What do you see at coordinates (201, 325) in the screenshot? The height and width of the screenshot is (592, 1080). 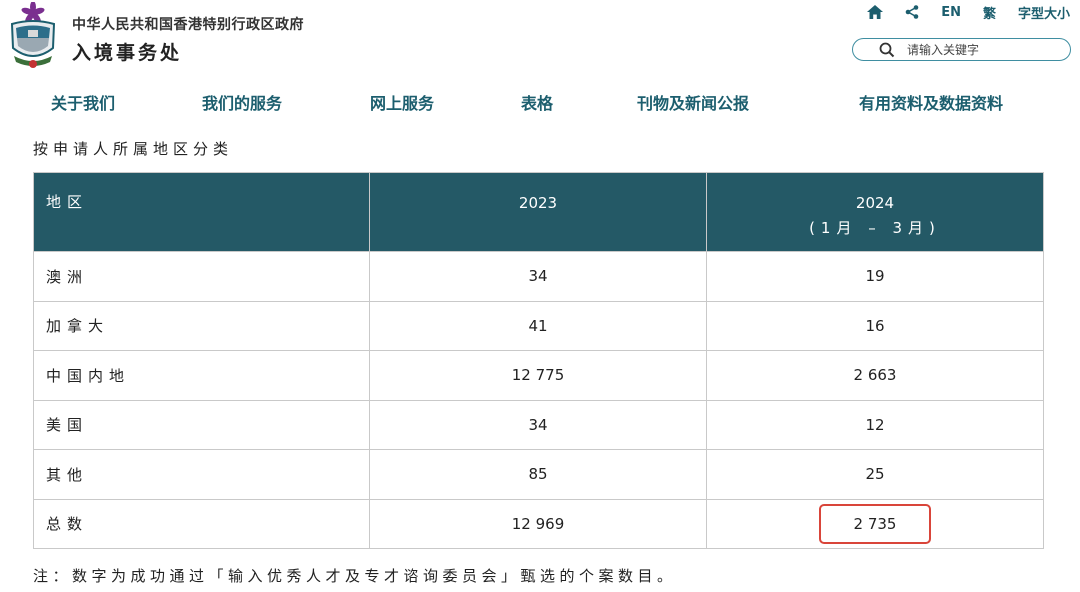 I see `region-cell: 加拿大` at bounding box center [201, 325].